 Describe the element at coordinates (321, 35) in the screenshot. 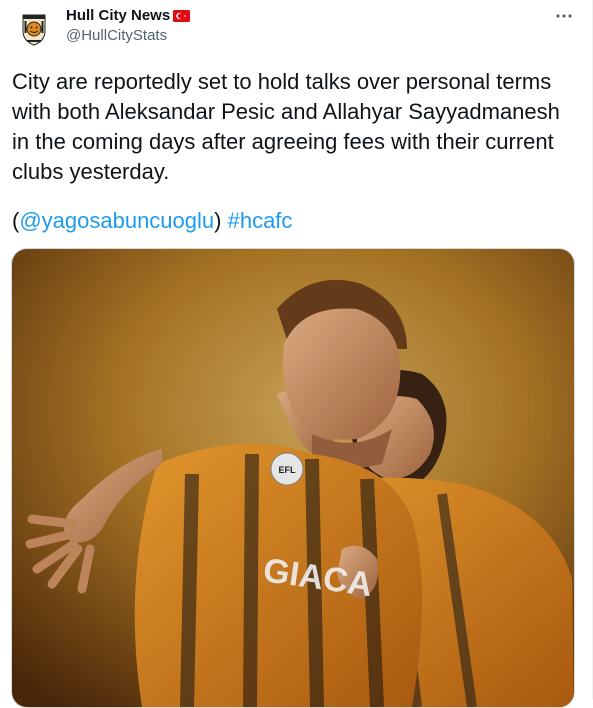

I see `handle: @HullCityStats` at that location.